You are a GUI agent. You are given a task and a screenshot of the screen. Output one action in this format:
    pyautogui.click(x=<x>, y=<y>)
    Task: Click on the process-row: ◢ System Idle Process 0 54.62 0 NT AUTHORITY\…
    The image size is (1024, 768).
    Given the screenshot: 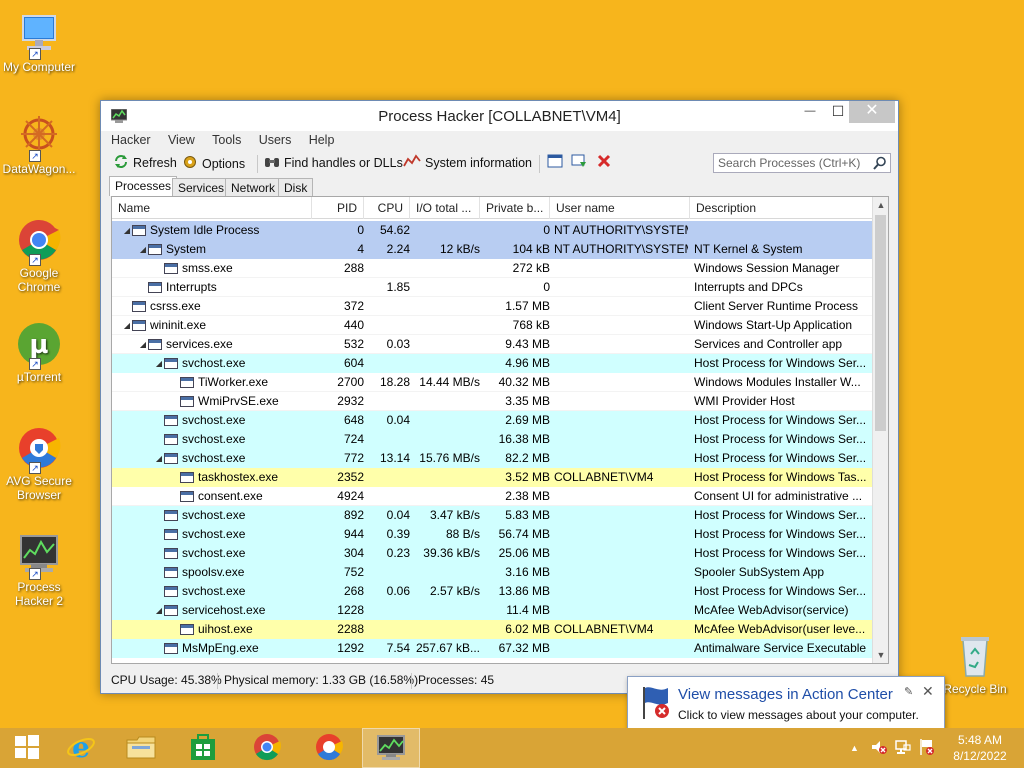 What is the action you would take?
    pyautogui.click(x=493, y=230)
    